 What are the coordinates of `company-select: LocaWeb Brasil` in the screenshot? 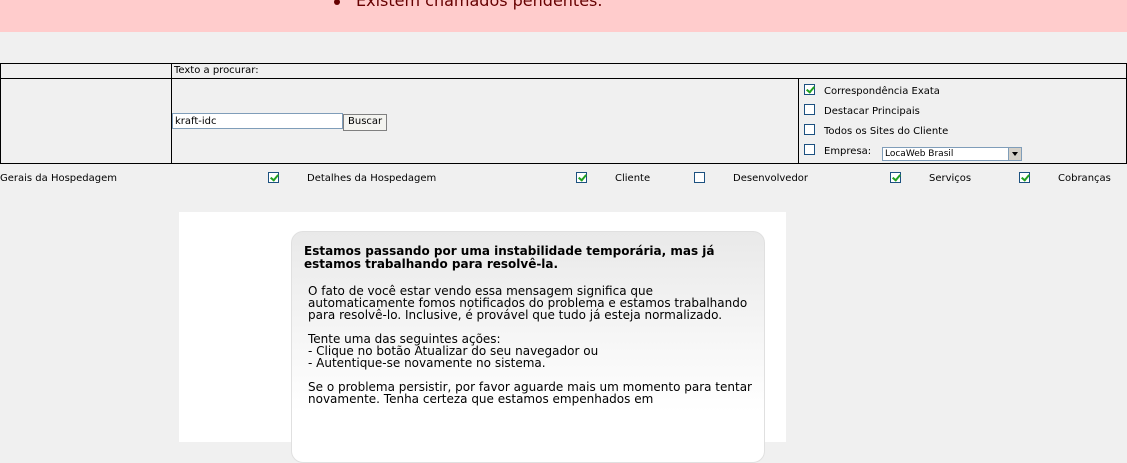 It's located at (952, 154).